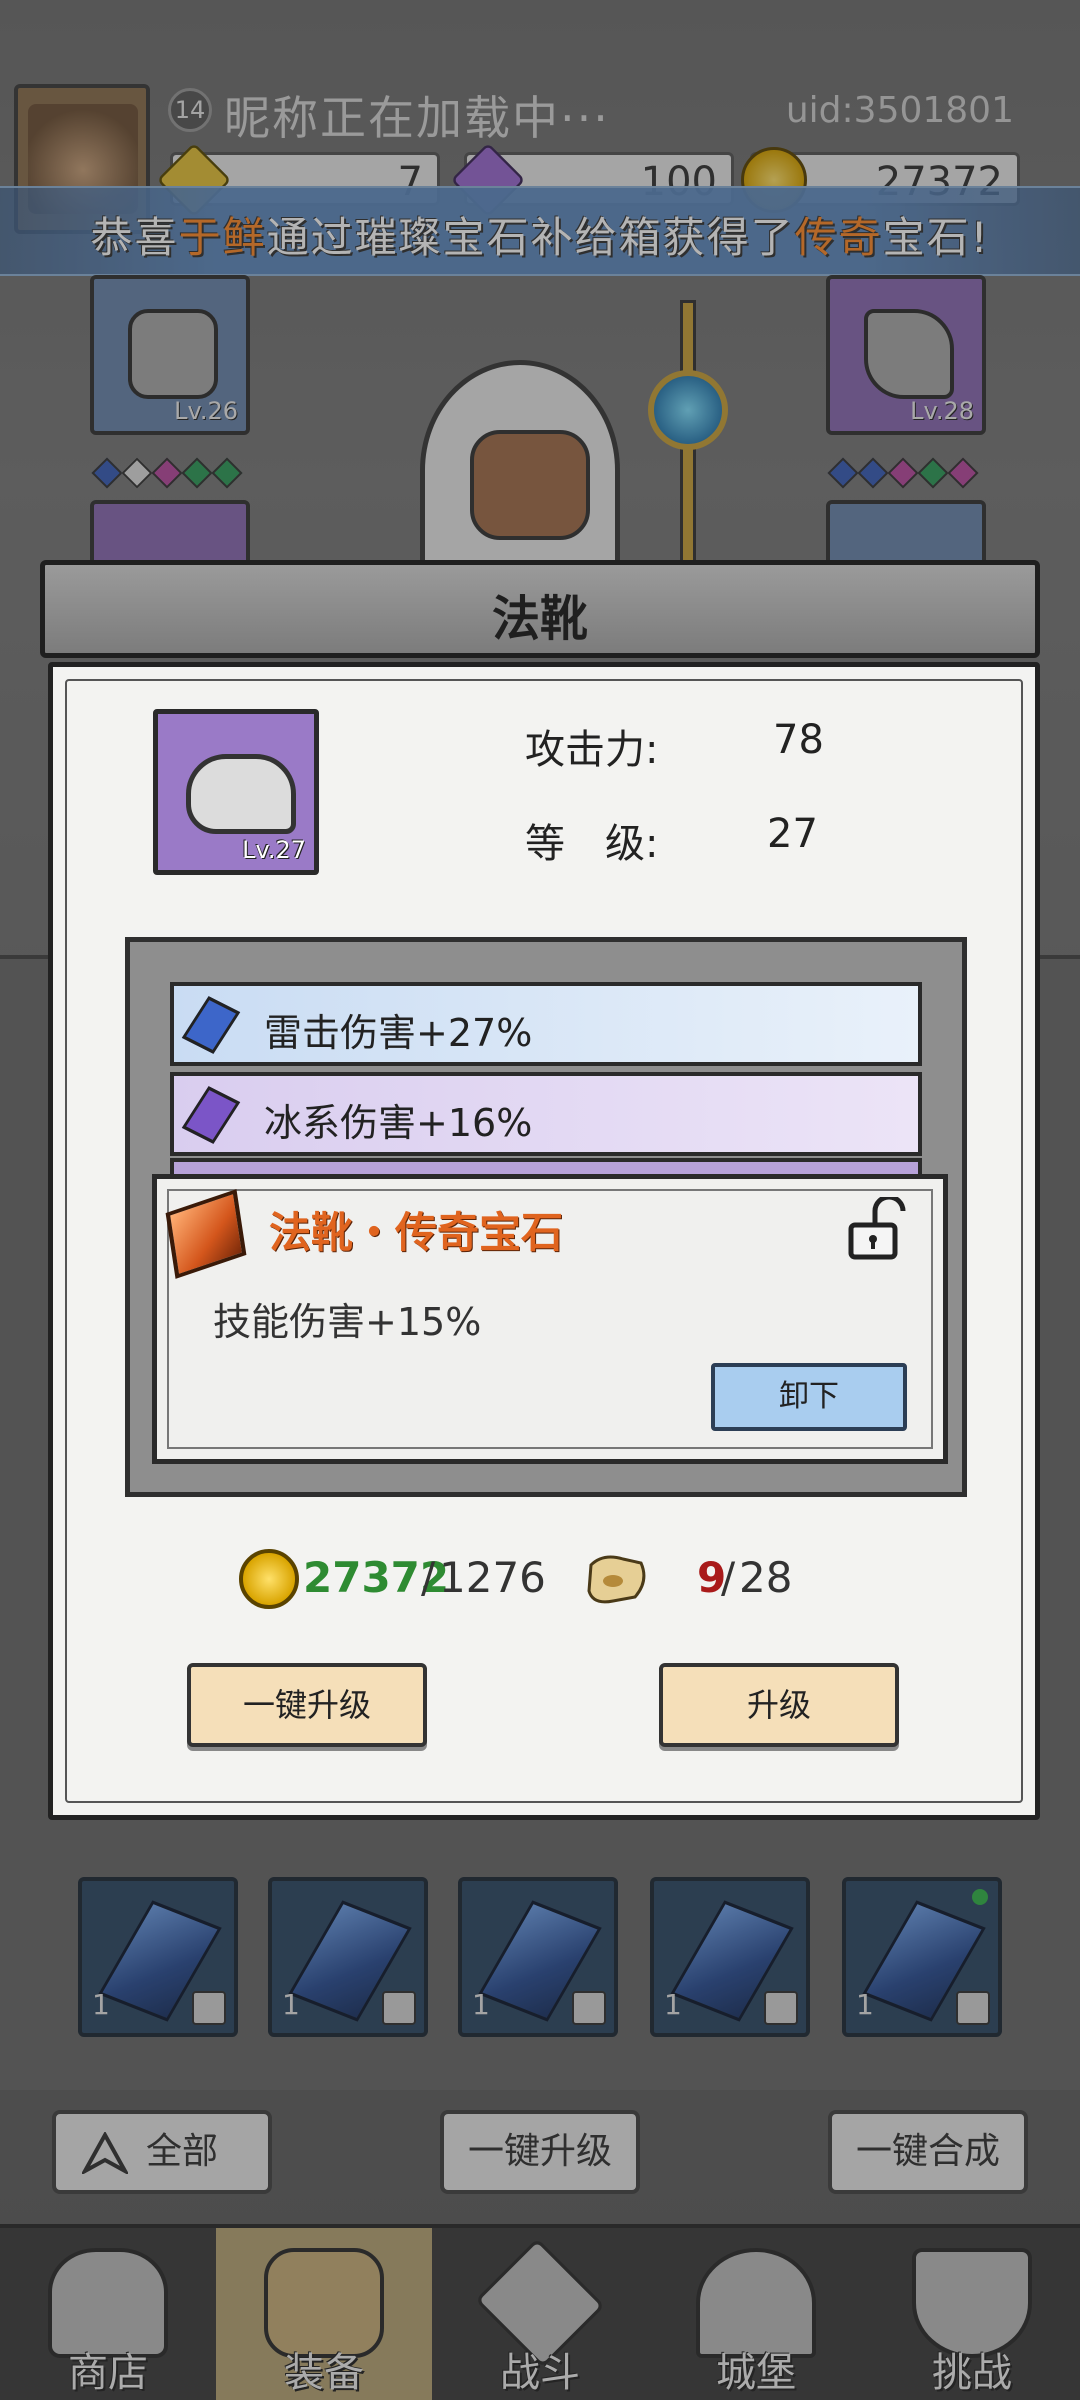  Describe the element at coordinates (307, 1705) in the screenshot. I see `one-click-upgrade-button: 一键升级` at that location.